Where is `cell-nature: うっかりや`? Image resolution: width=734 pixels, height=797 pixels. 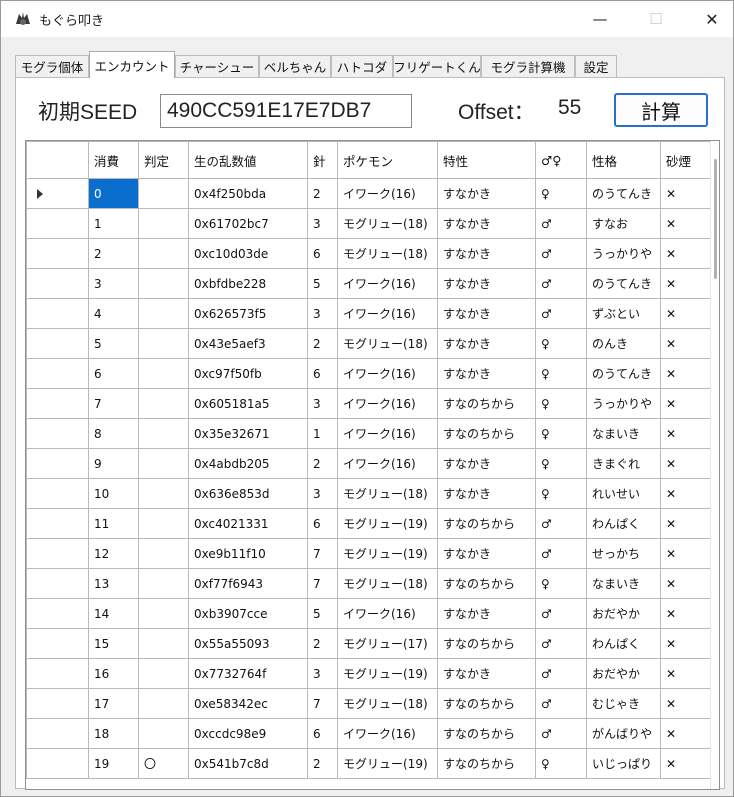
cell-nature: うっかりや is located at coordinates (623, 253).